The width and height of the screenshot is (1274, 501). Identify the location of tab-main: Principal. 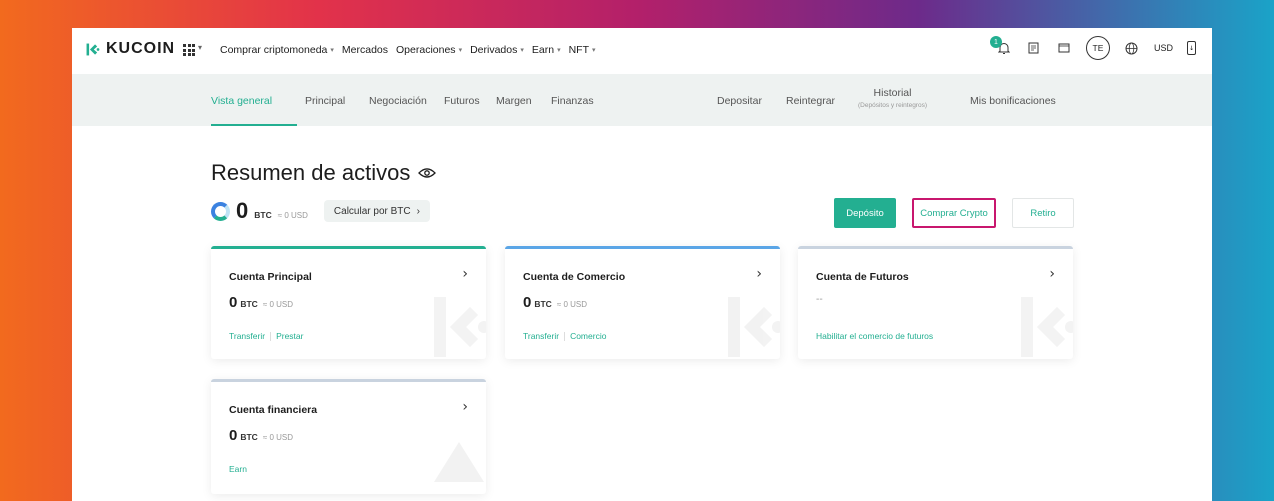
(325, 101).